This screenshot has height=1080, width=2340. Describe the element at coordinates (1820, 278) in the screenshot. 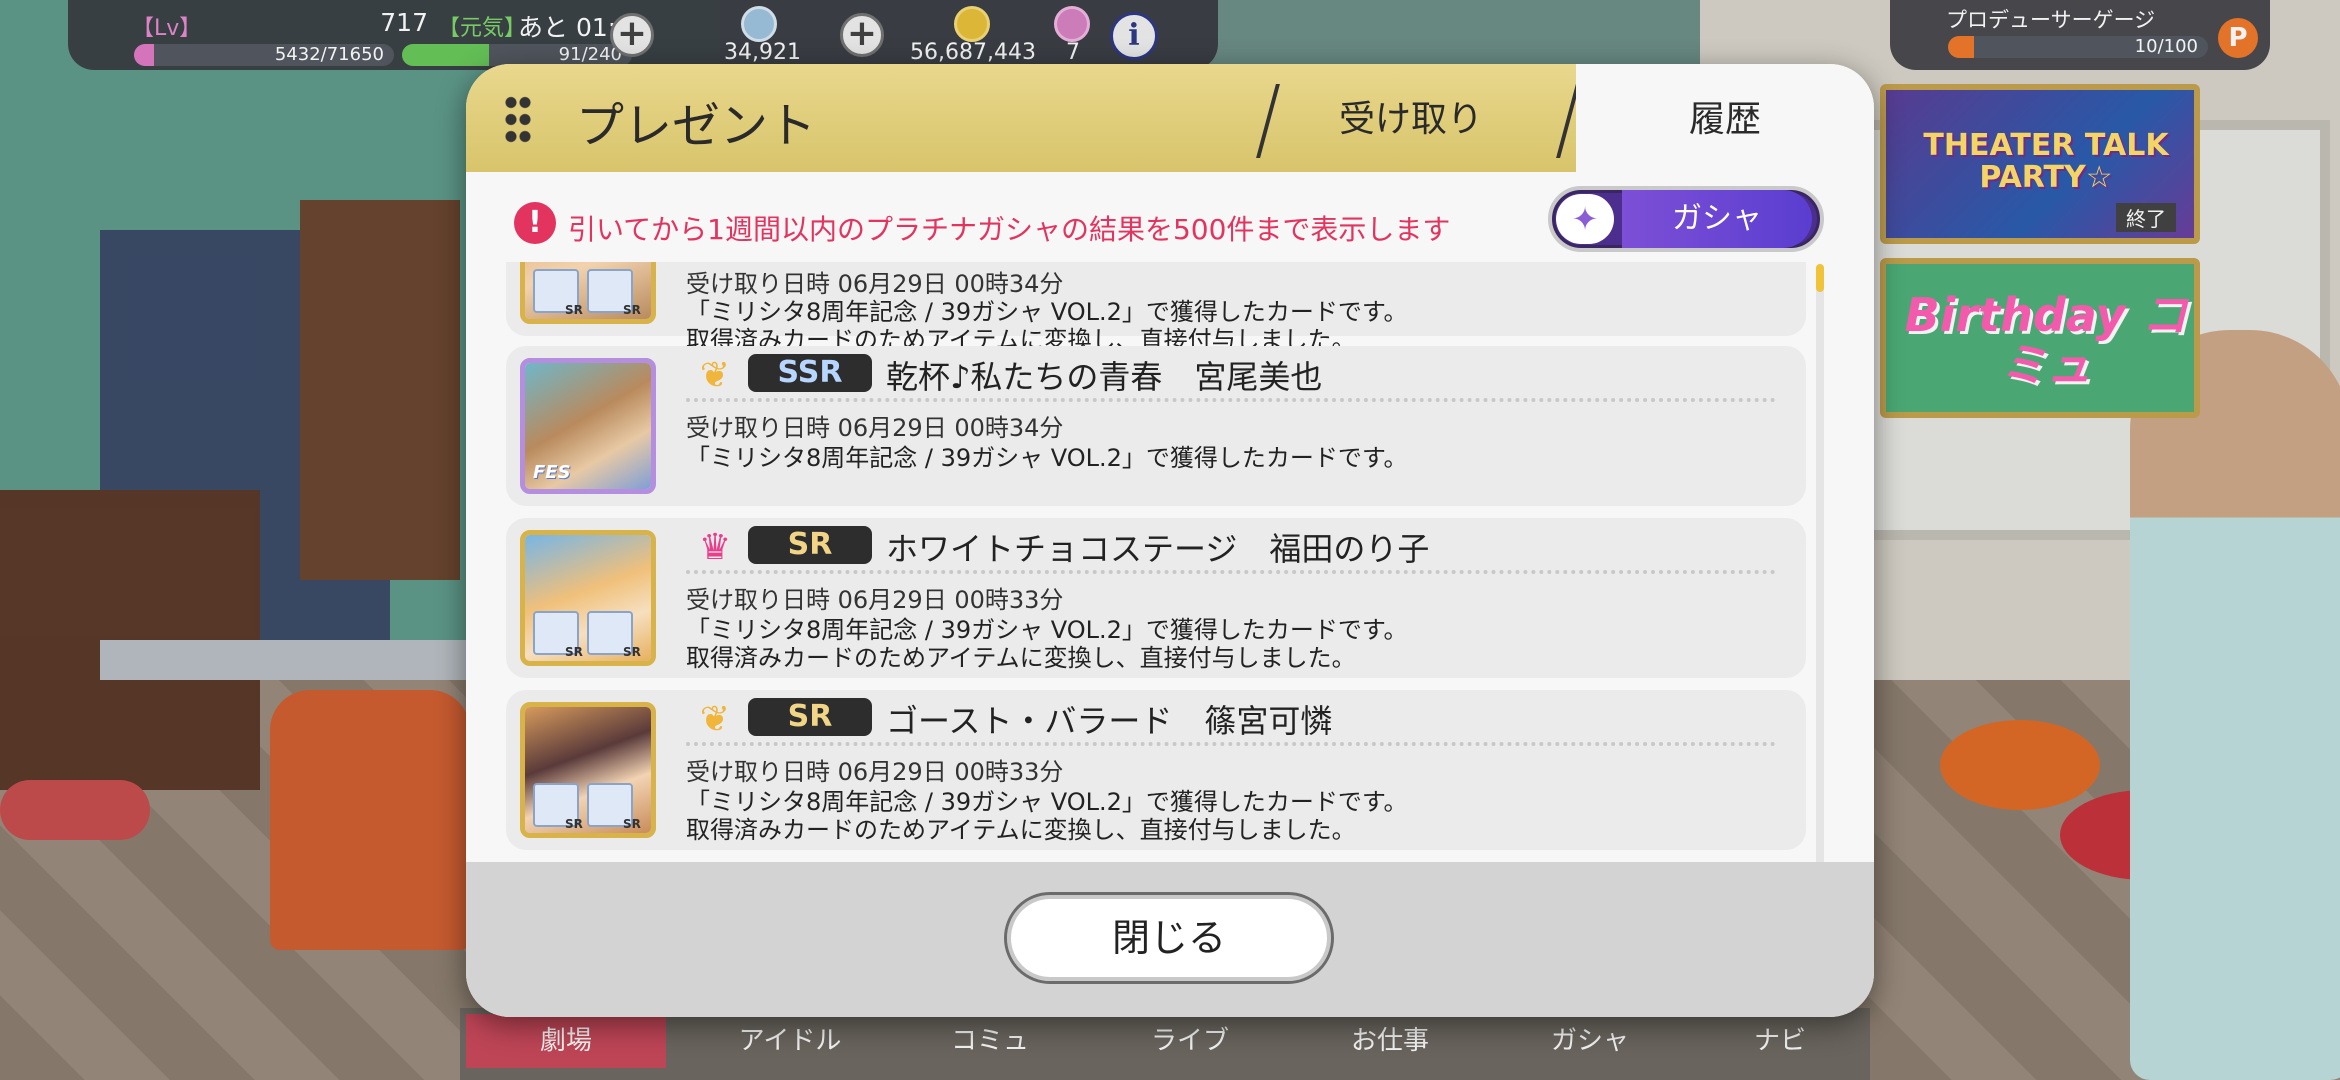

I see `scrollbar-thumb` at that location.